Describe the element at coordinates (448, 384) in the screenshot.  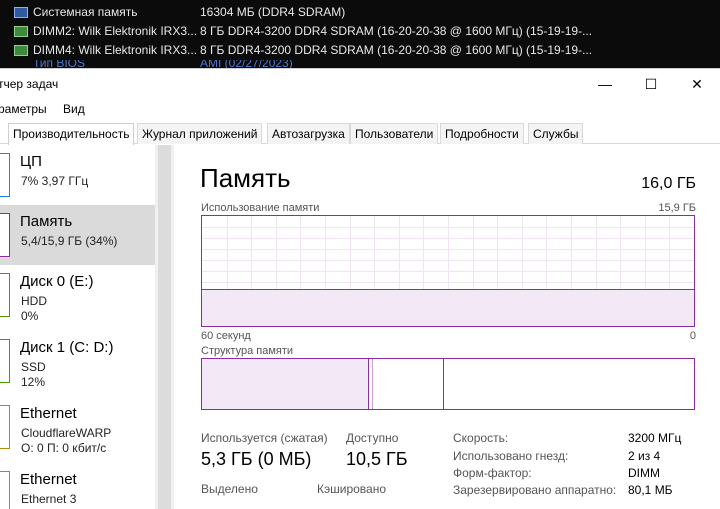
I see `memory-structure-bar` at that location.